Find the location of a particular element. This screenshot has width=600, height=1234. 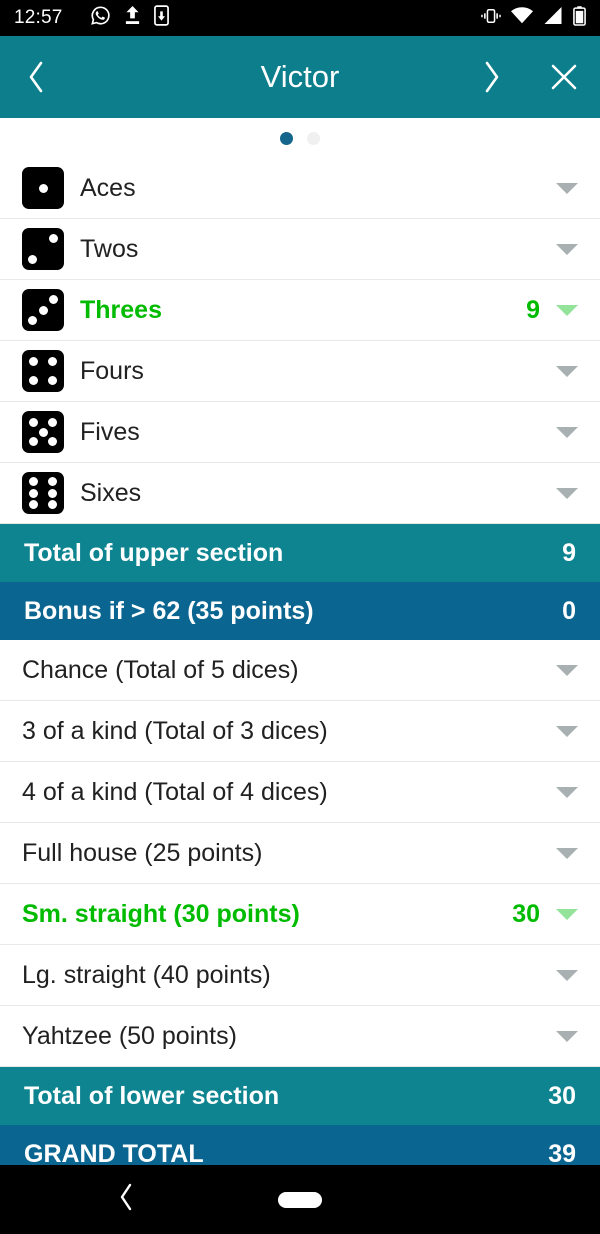

page-indicator is located at coordinates (300, 138).